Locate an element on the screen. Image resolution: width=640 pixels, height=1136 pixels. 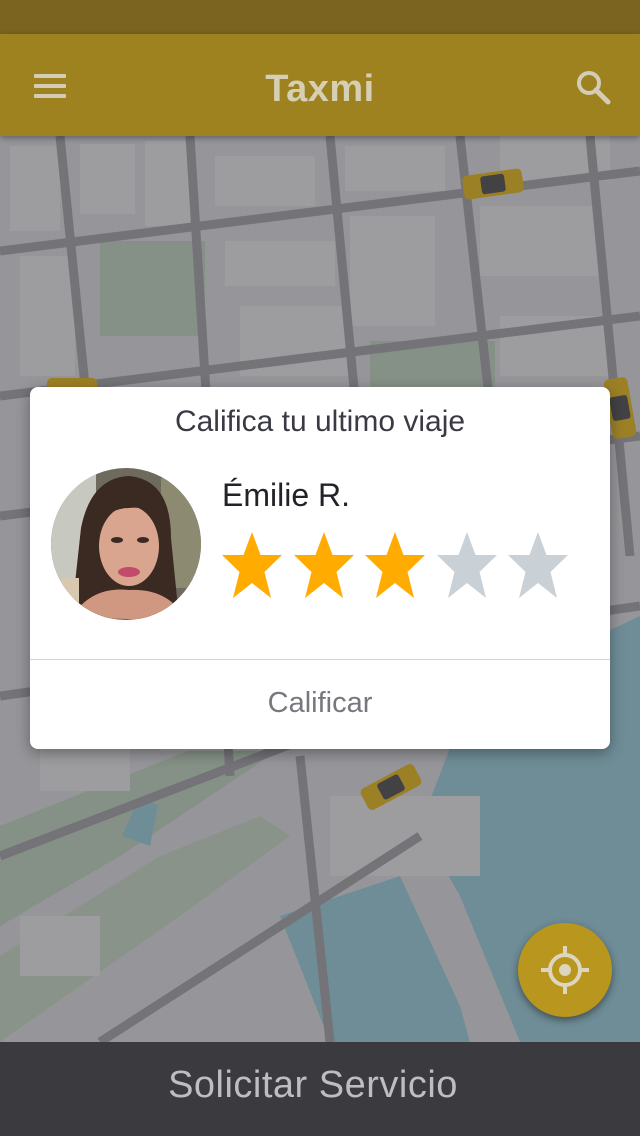
app-header: Taxmi is located at coordinates (320, 85).